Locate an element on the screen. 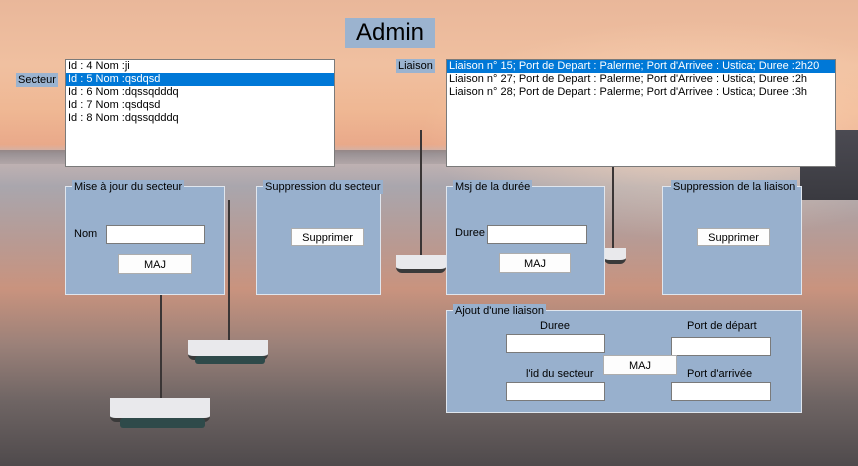 Image resolution: width=858 pixels, height=466 pixels. maj-secteur-button: MAJ is located at coordinates (155, 264).